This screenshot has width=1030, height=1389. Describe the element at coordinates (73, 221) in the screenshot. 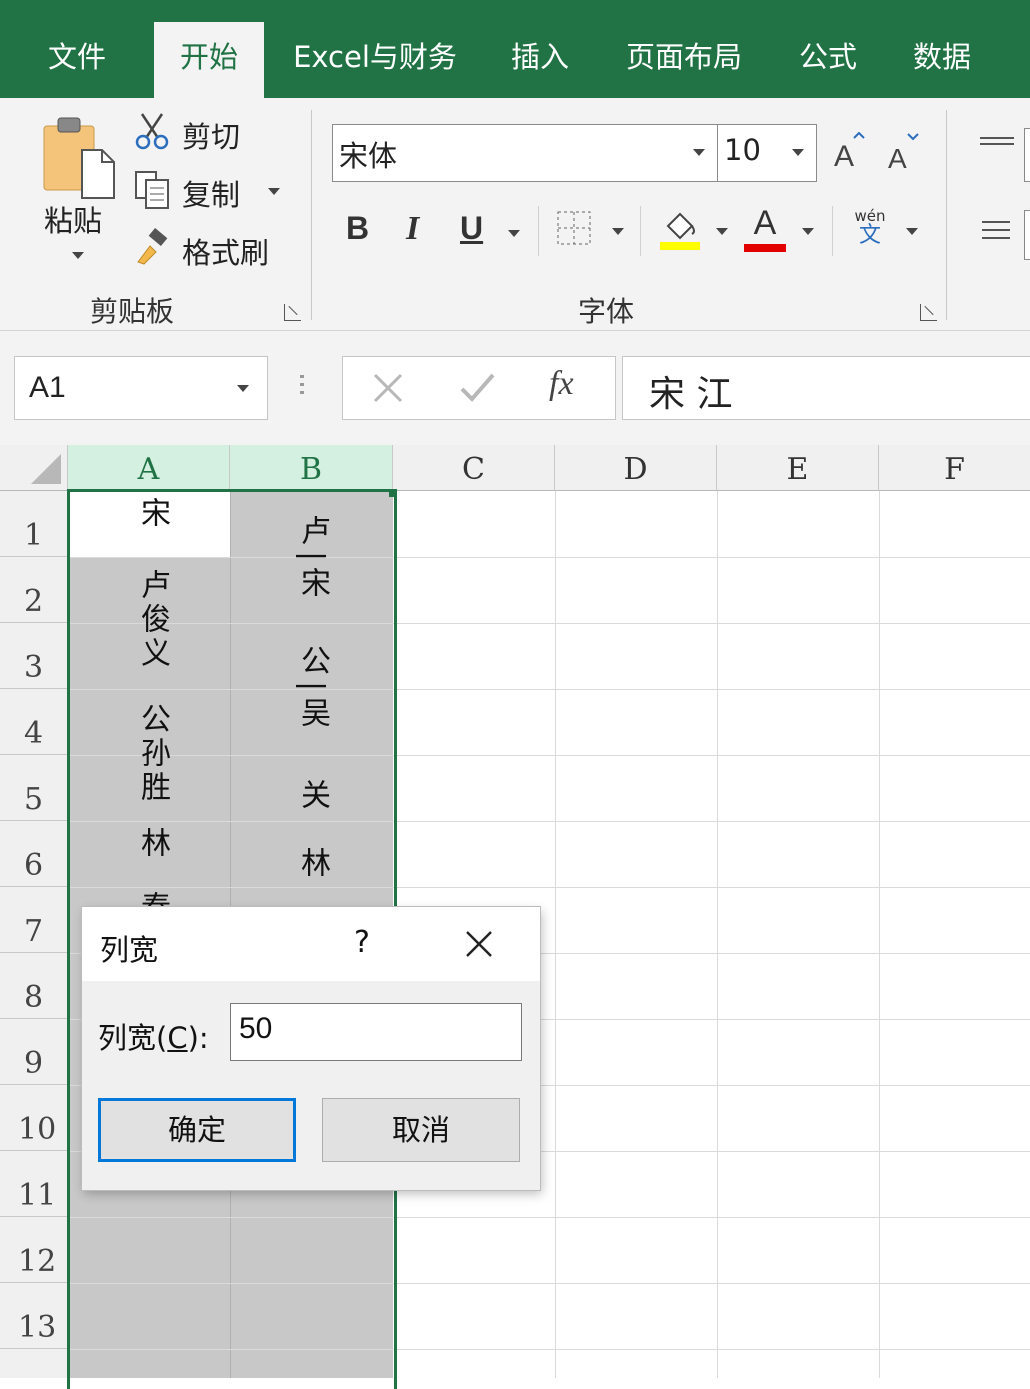

I see `paste-label: 粘贴` at that location.